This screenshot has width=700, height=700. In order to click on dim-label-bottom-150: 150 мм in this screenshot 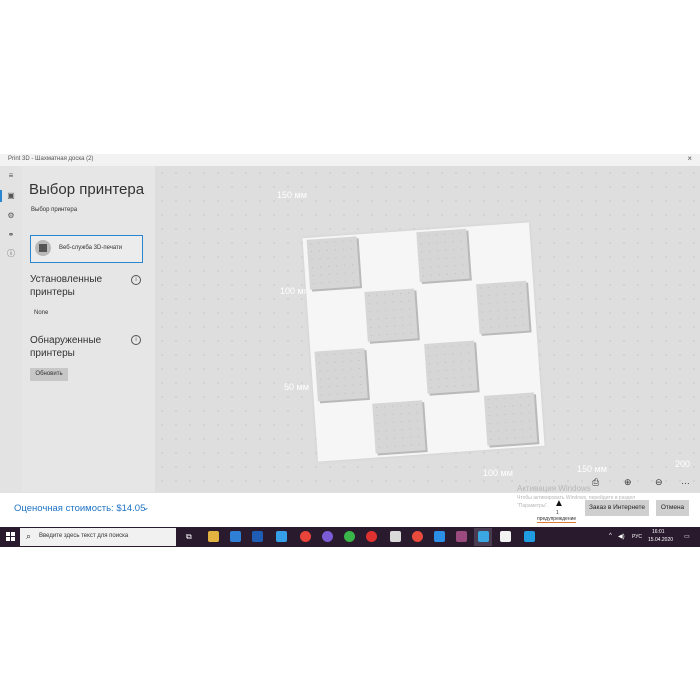, I will do `click(592, 469)`.